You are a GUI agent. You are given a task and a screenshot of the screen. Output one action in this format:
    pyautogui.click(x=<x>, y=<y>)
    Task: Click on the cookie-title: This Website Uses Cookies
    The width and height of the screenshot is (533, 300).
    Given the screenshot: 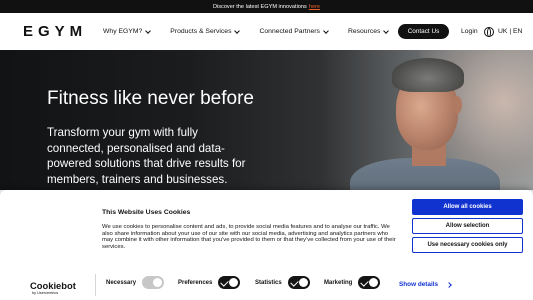 What is the action you would take?
    pyautogui.click(x=146, y=212)
    